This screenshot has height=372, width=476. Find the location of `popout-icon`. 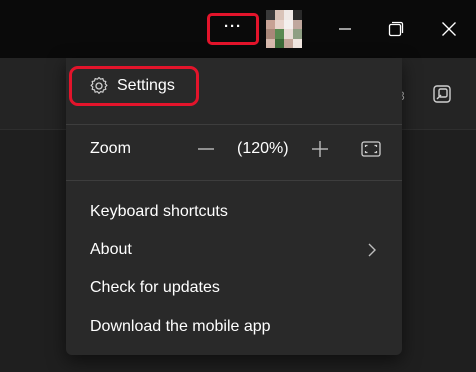

popout-icon is located at coordinates (442, 94).